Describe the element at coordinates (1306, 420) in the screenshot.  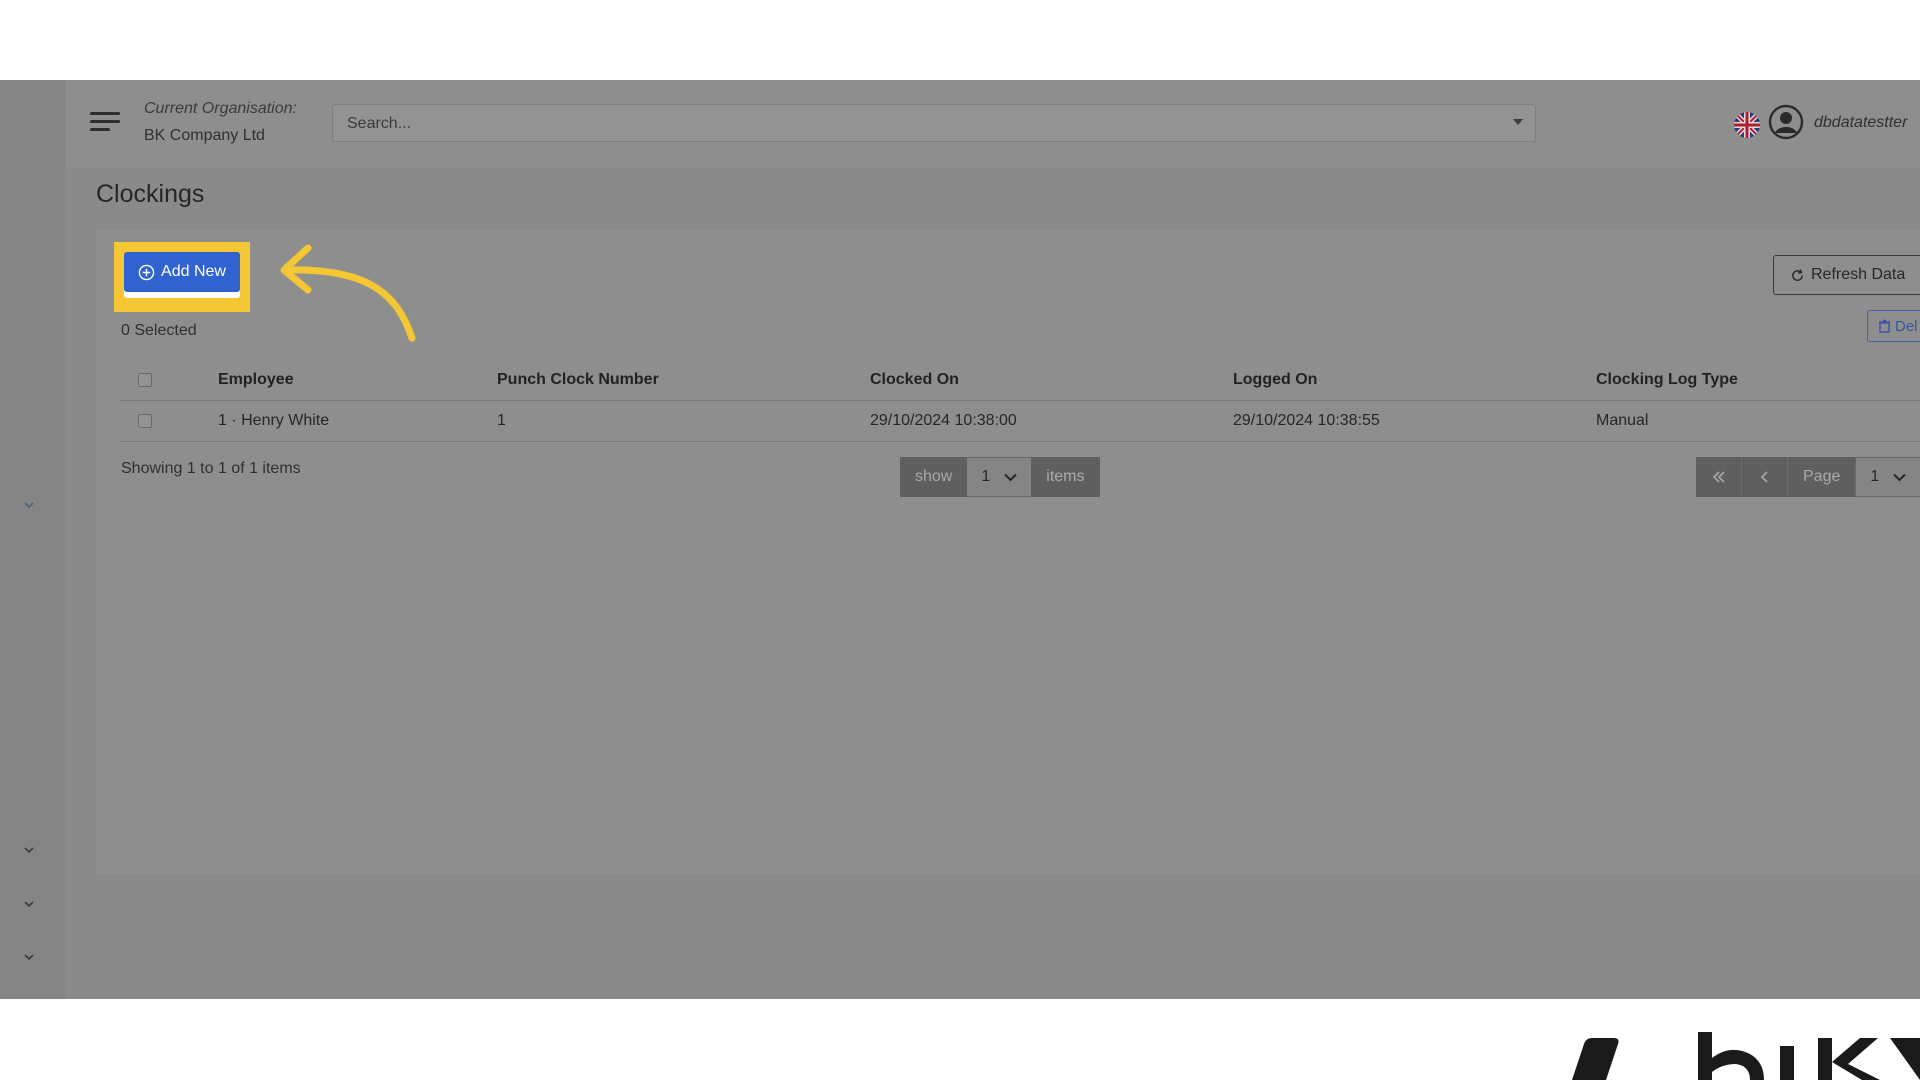
I see `cell-logged-on: 29/10/2024 10:38:55` at that location.